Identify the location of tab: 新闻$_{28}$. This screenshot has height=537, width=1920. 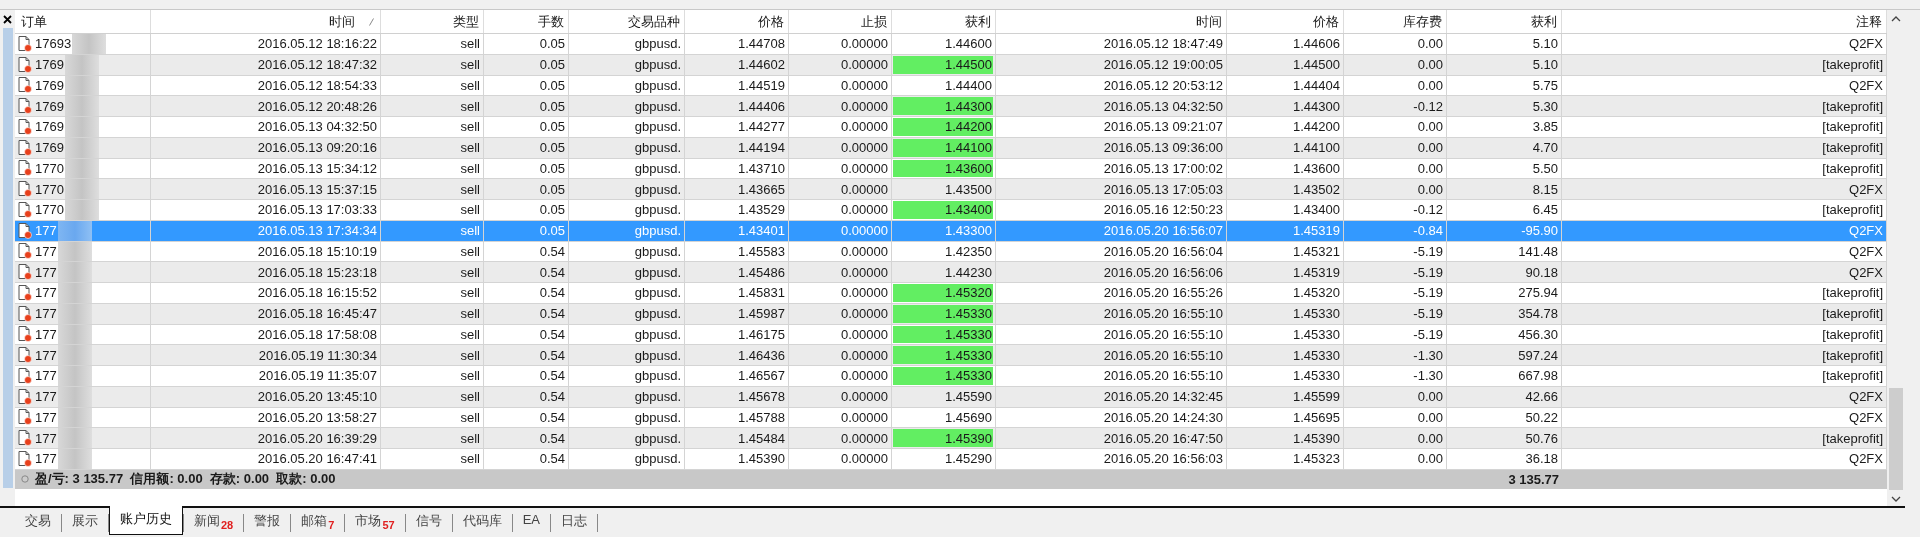
(214, 521).